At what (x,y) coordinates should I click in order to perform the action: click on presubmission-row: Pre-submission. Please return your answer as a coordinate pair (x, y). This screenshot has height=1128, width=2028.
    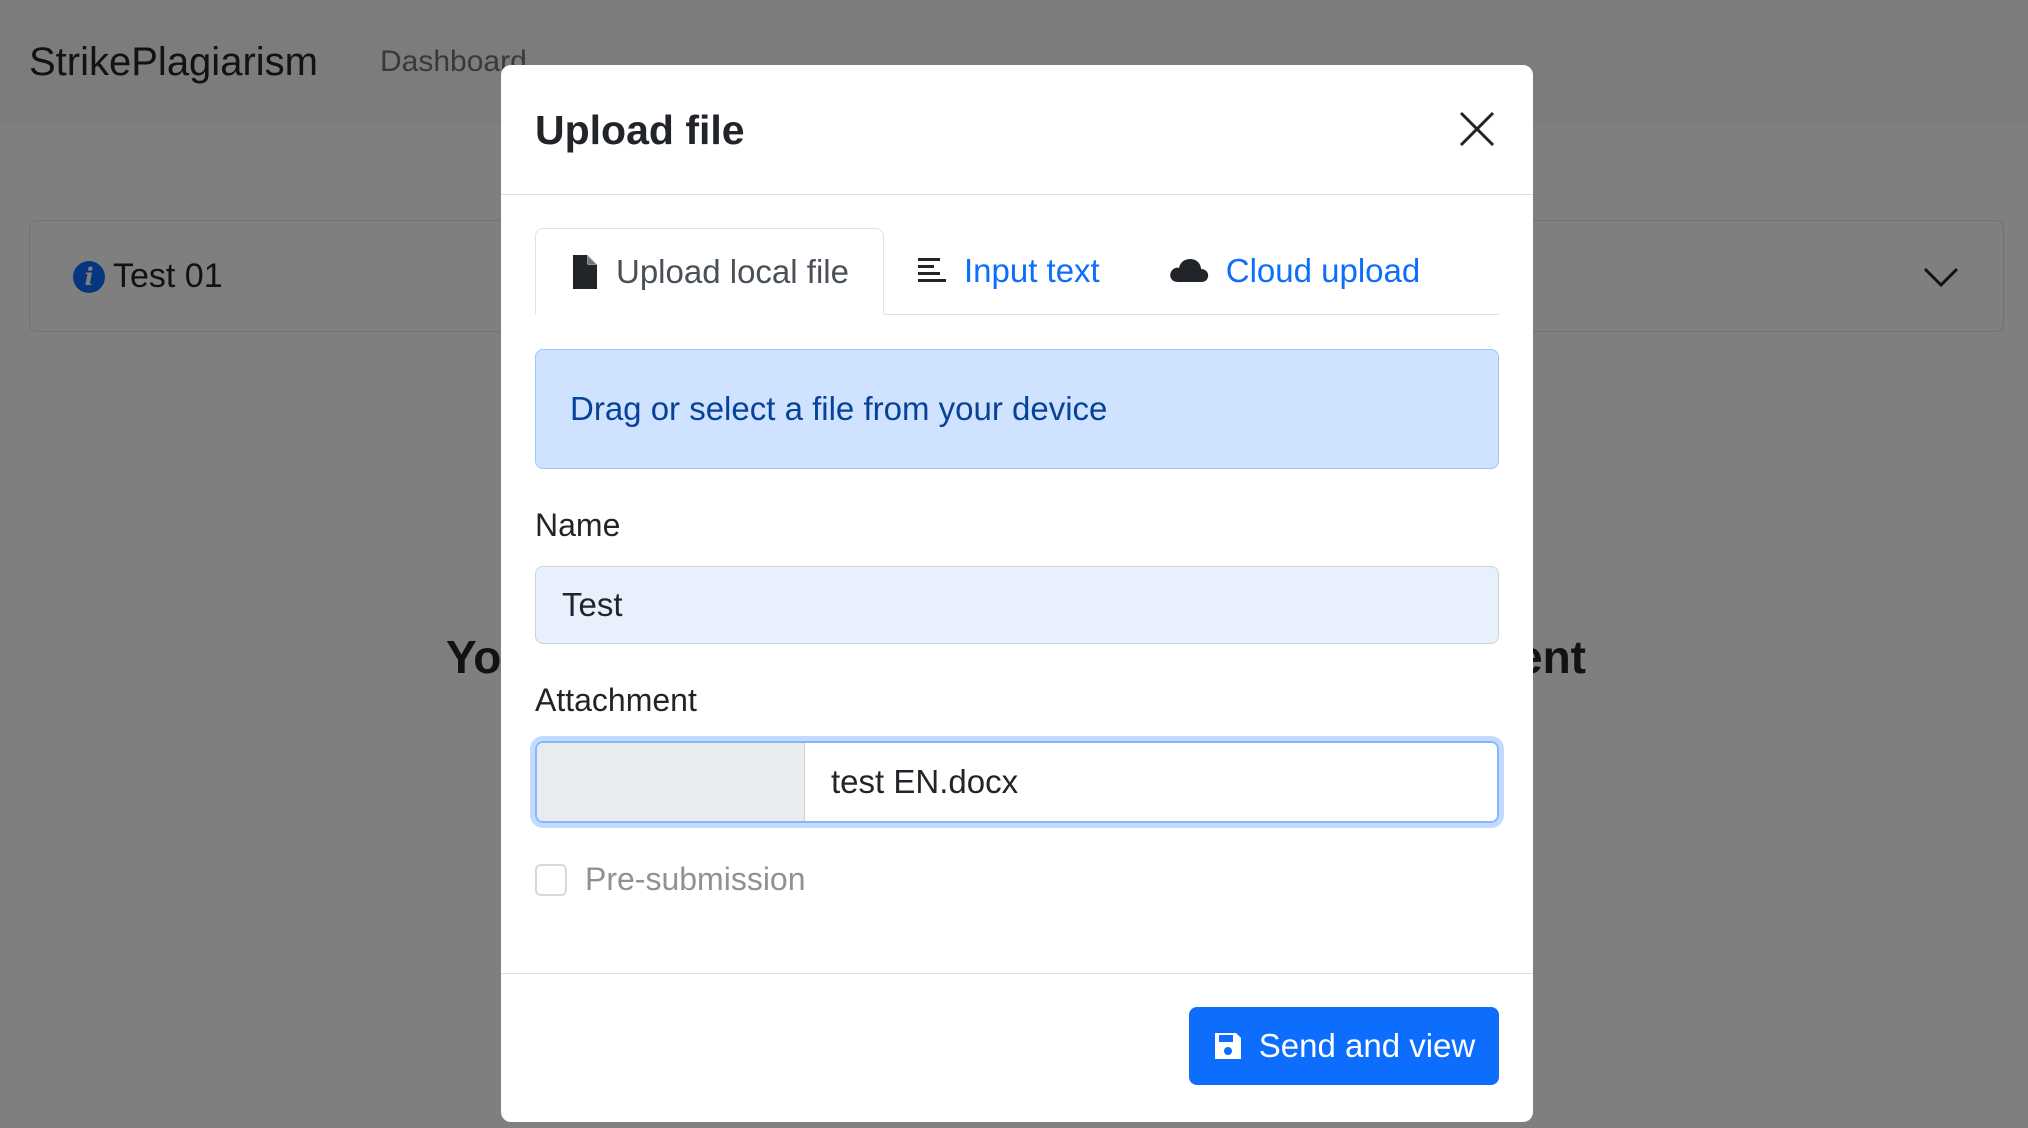
    Looking at the image, I should click on (1017, 879).